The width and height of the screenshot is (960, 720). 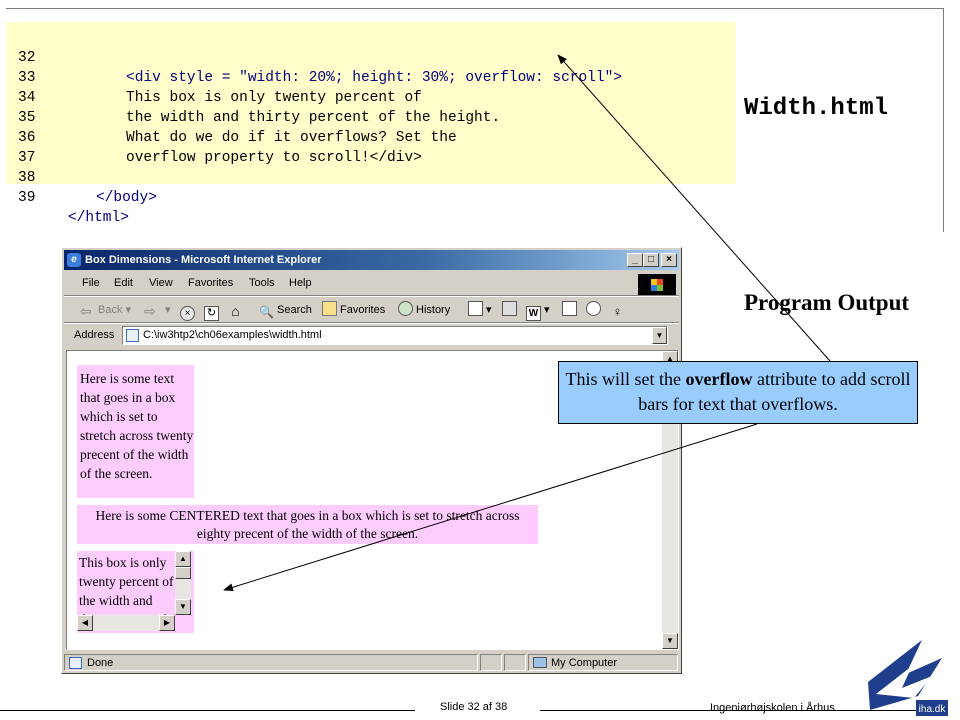 I want to click on logo-text: iha.dk, so click(x=933, y=709).